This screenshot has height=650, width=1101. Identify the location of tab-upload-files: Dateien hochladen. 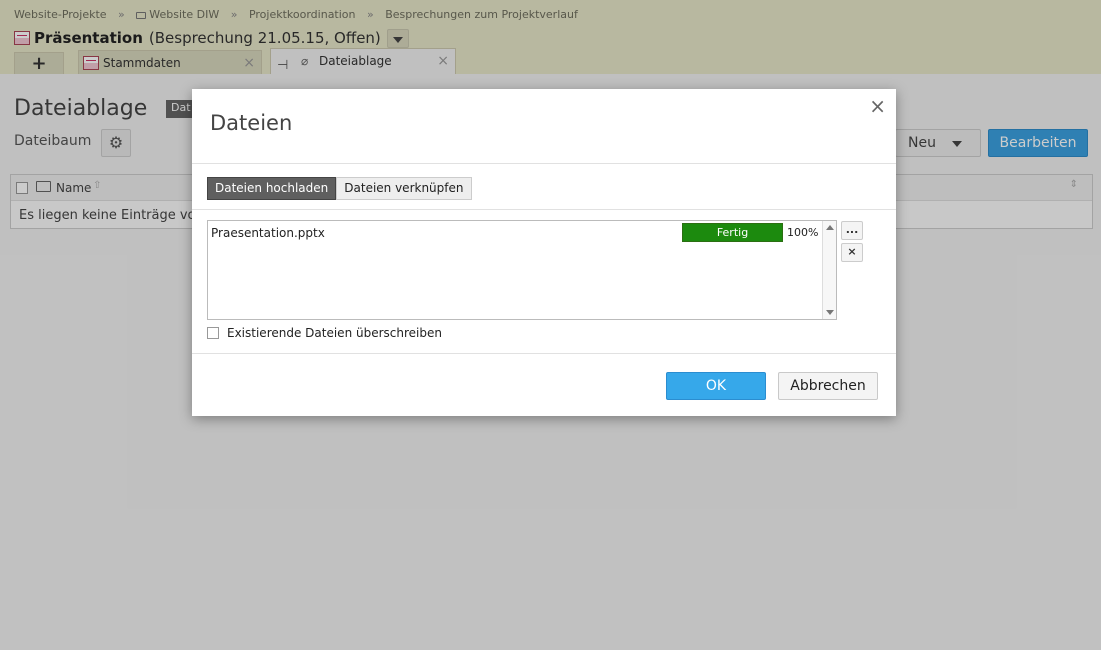
(272, 188).